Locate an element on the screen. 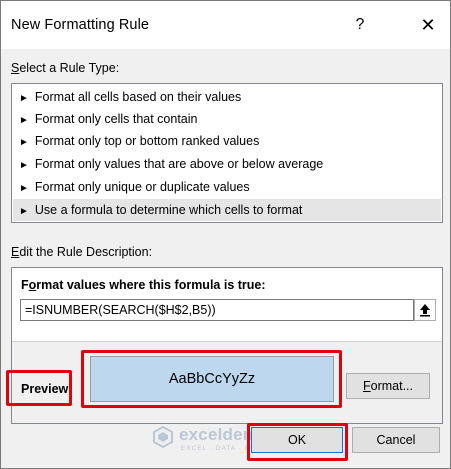 The width and height of the screenshot is (451, 469). rule-type-item: ► Format all cells based on their values is located at coordinates (227, 97).